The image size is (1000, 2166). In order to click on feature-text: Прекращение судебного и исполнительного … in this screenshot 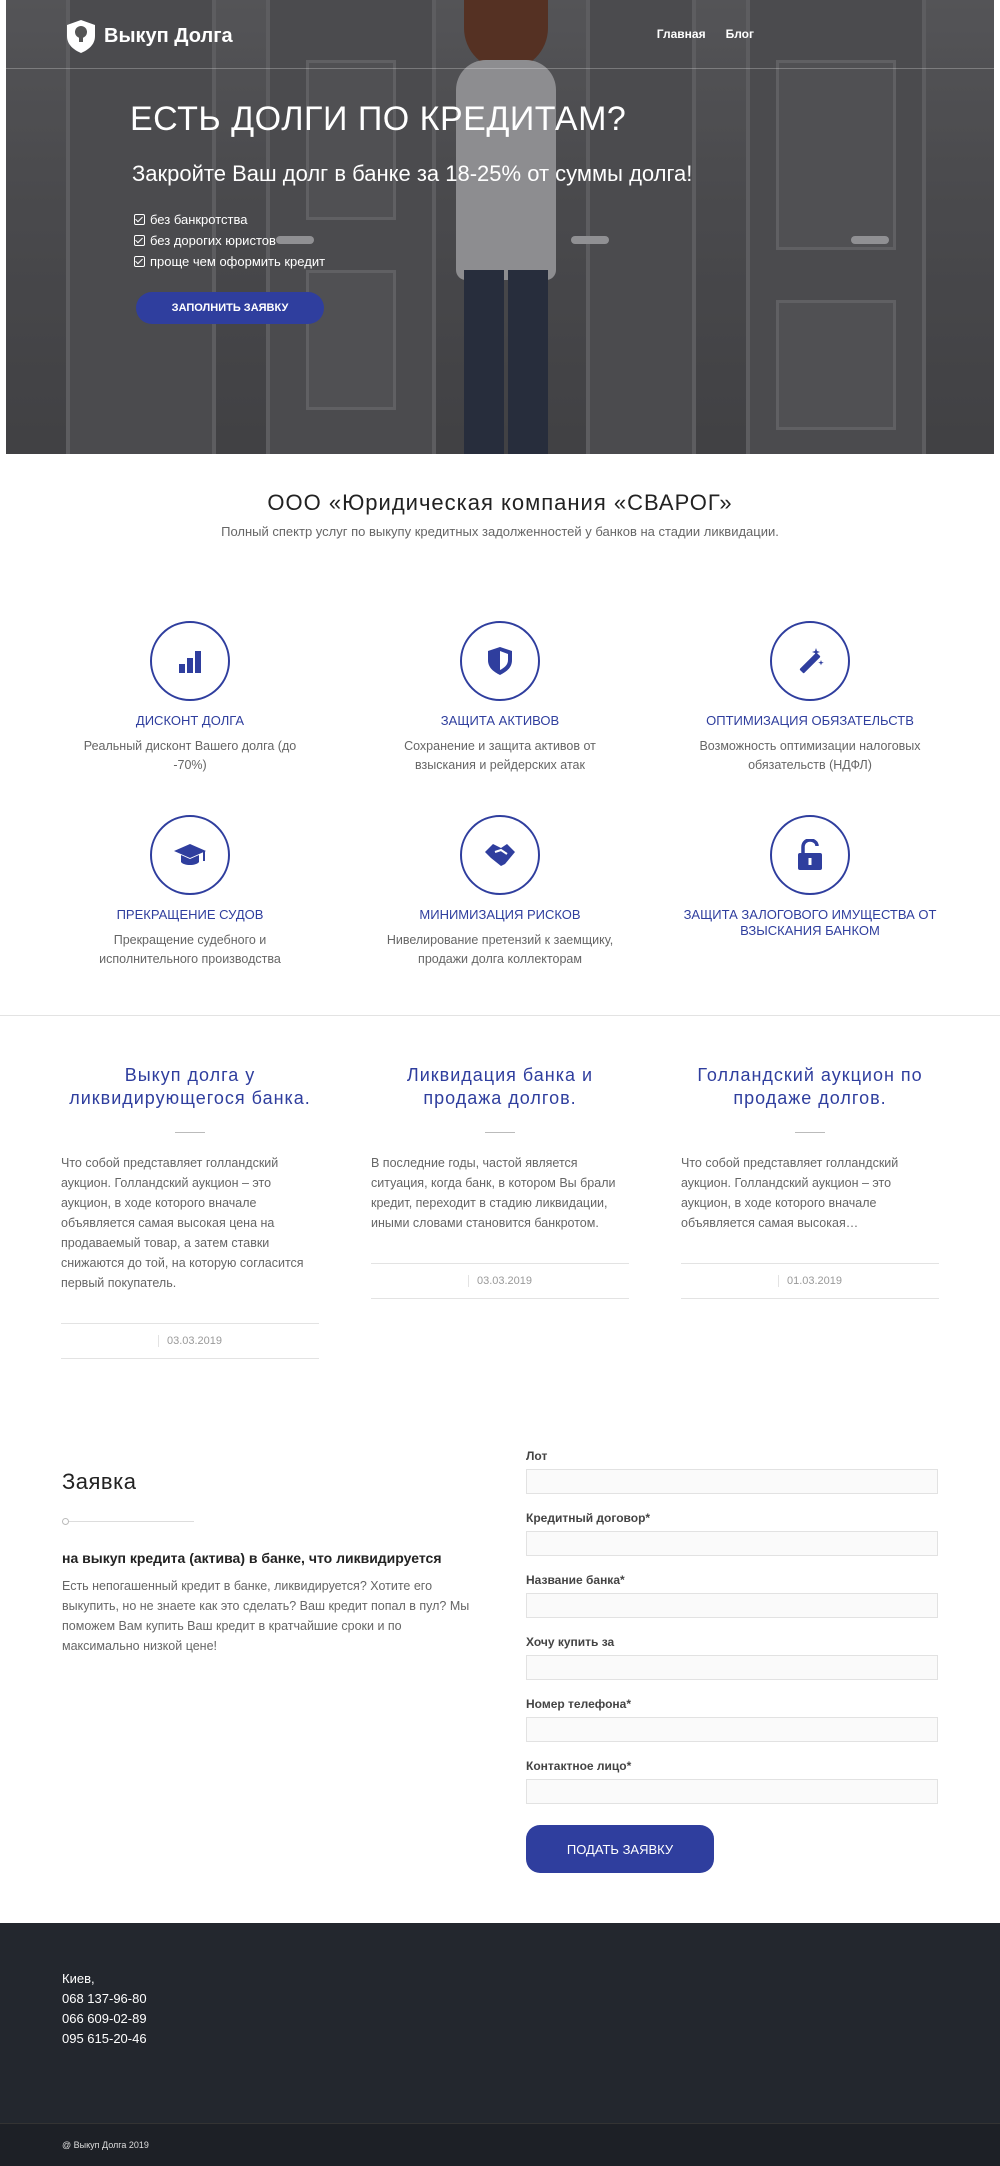, I will do `click(190, 949)`.